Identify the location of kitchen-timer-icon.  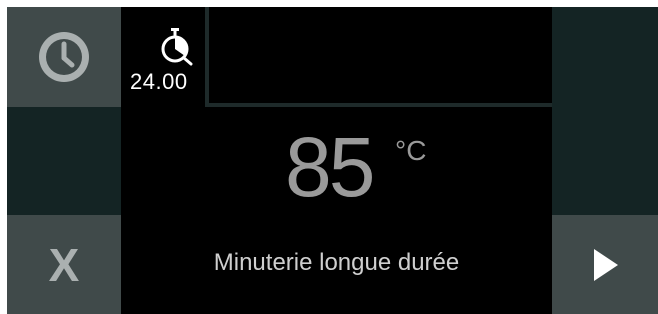
(177, 47).